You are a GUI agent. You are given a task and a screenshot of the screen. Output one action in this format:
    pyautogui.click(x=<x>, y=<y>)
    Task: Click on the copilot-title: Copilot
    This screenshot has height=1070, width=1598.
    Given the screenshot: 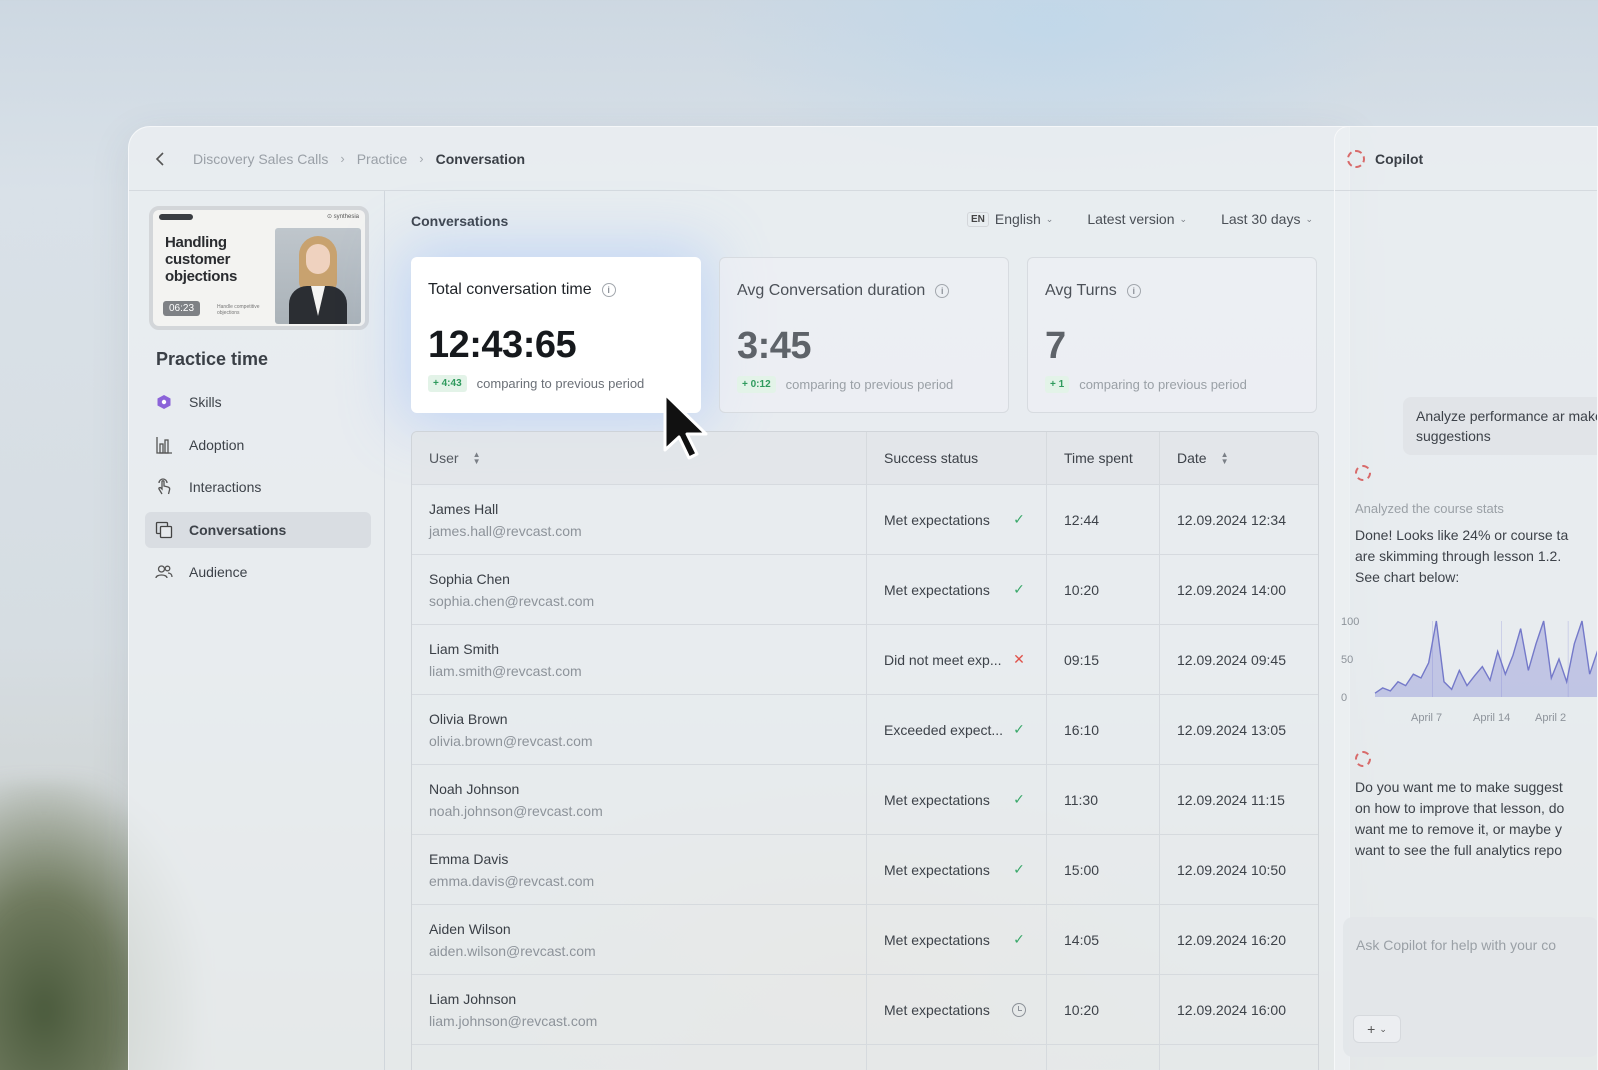 What is the action you would take?
    pyautogui.click(x=1399, y=158)
    